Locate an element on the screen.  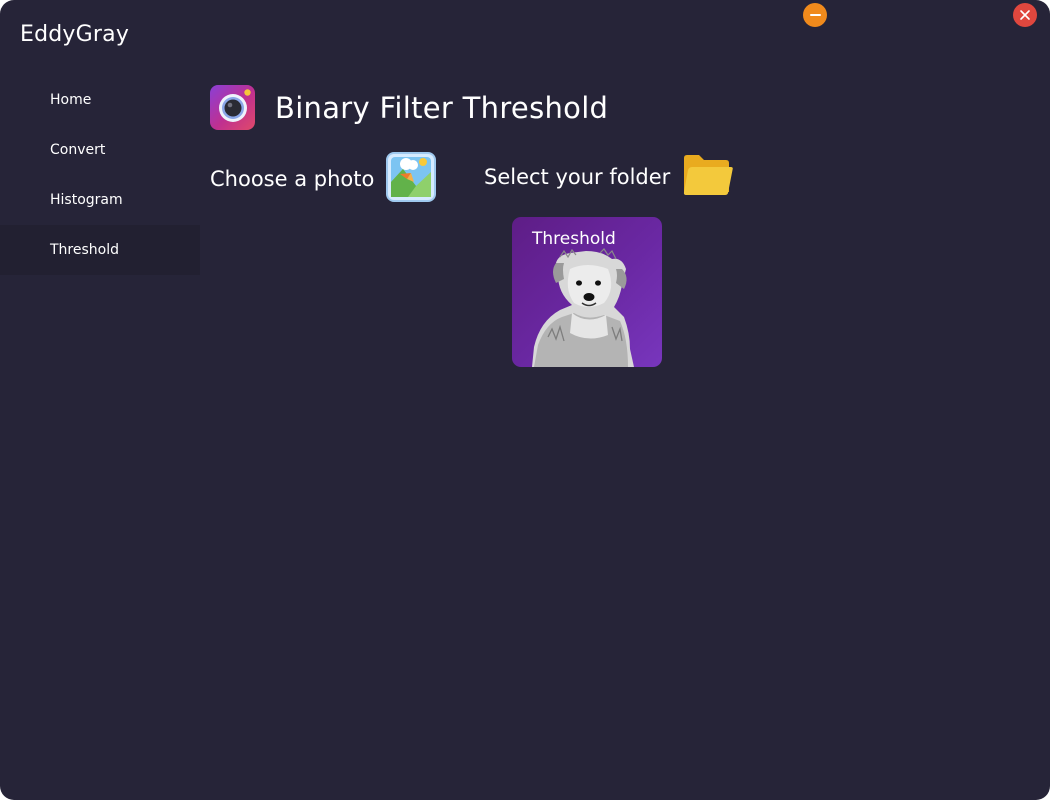
sidebar-item-histogram: Histogram is located at coordinates (100, 200).